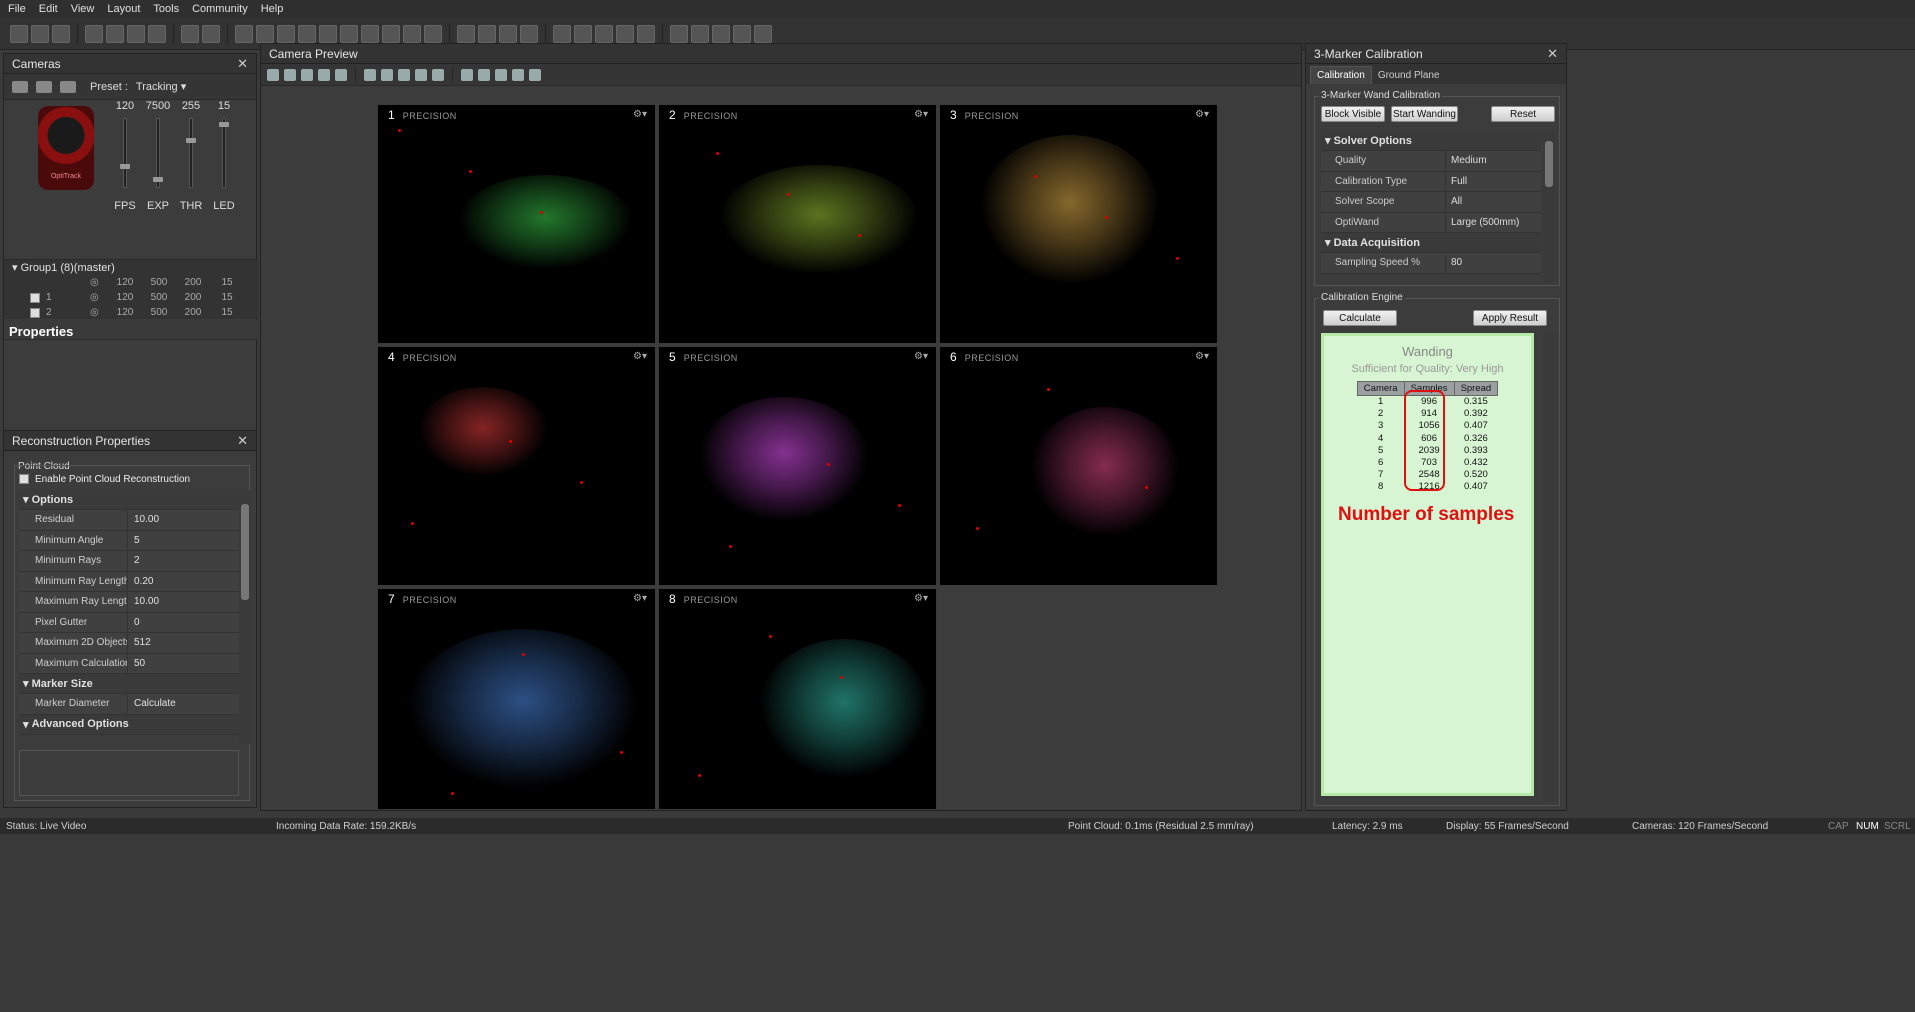 This screenshot has width=1915, height=1012. What do you see at coordinates (183, 622) in the screenshot?
I see `property-value: 0` at bounding box center [183, 622].